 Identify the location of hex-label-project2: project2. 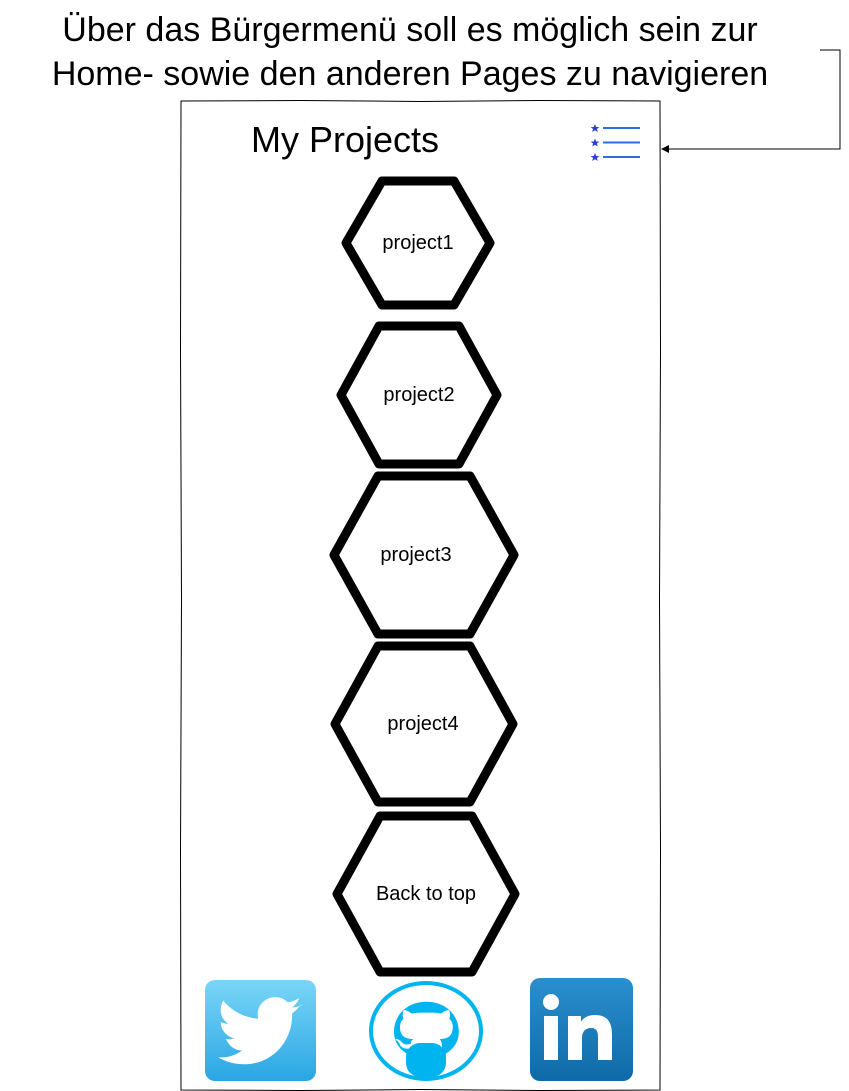
(419, 394).